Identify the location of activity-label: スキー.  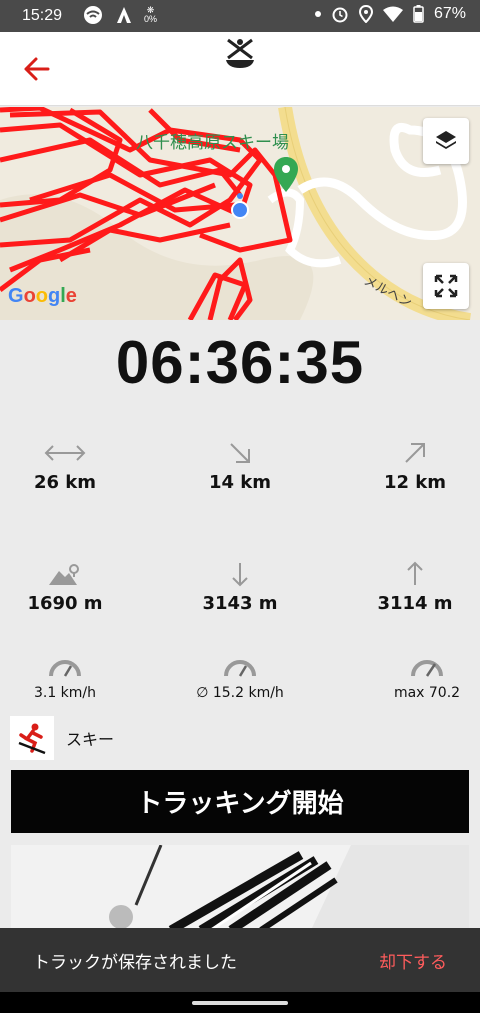
(90, 739).